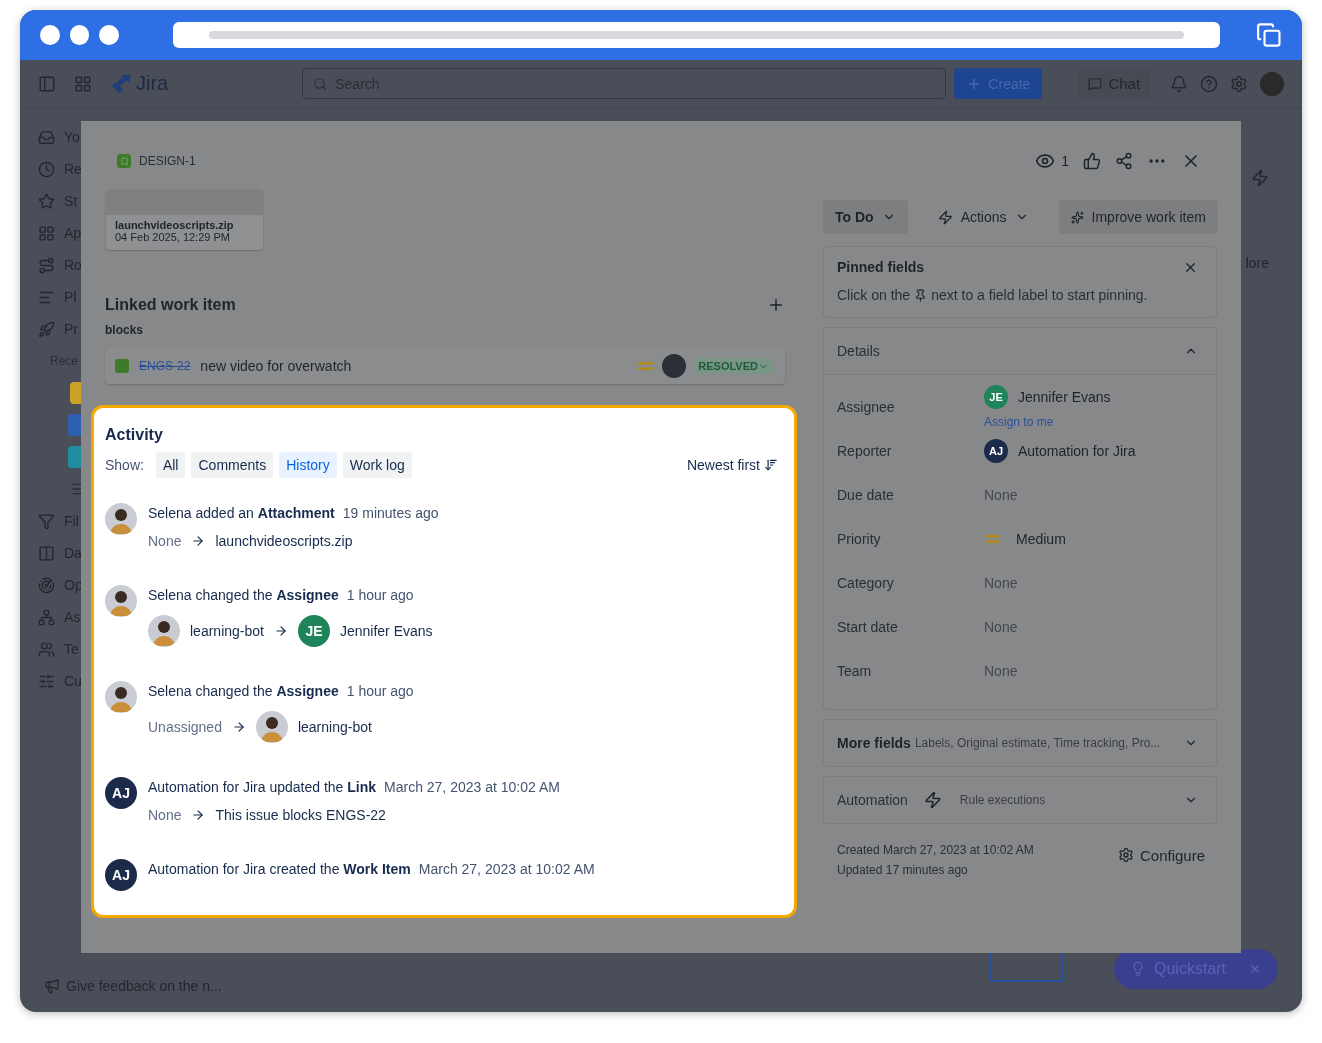 The width and height of the screenshot is (1322, 1043). What do you see at coordinates (262, 787) in the screenshot?
I see `activity-summary: Automation for Jira updated the Link` at bounding box center [262, 787].